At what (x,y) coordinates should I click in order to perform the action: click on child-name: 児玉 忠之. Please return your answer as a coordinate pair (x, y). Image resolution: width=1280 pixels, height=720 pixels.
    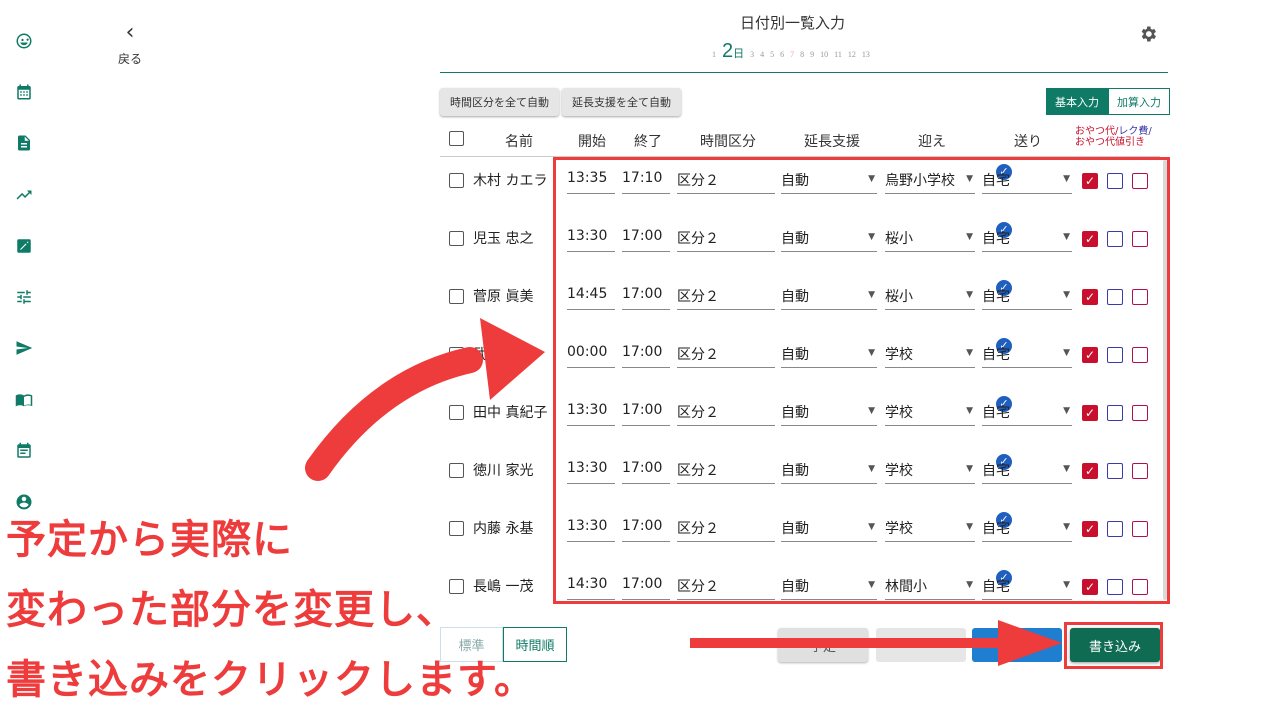
    Looking at the image, I should click on (503, 239).